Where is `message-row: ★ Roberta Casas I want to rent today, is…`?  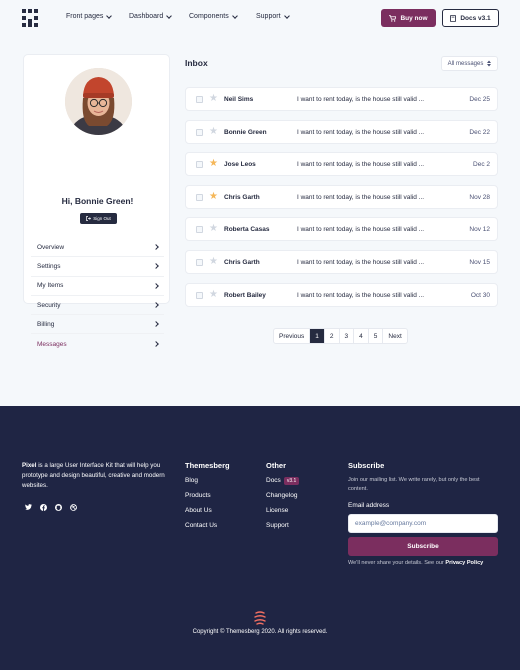 message-row: ★ Roberta Casas I want to rent today, is… is located at coordinates (341, 229).